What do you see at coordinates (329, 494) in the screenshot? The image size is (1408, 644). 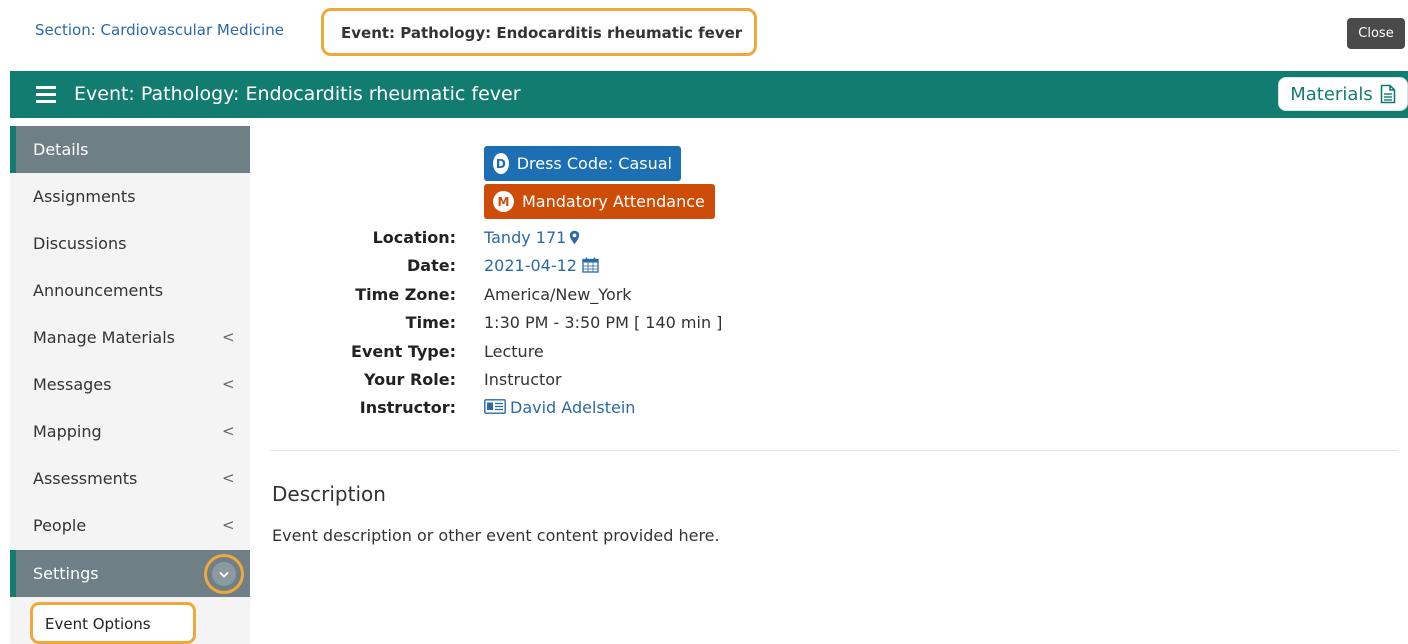 I see `description-heading: Description` at bounding box center [329, 494].